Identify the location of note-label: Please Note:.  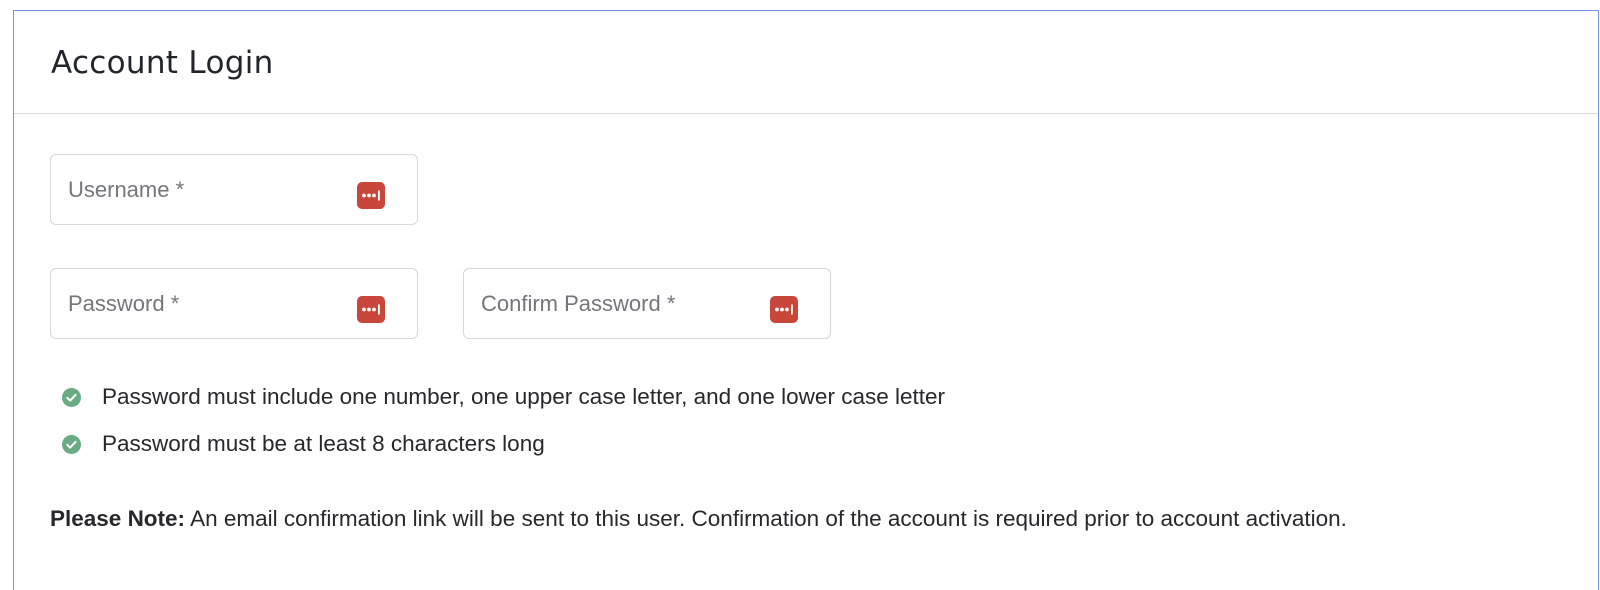
(118, 518).